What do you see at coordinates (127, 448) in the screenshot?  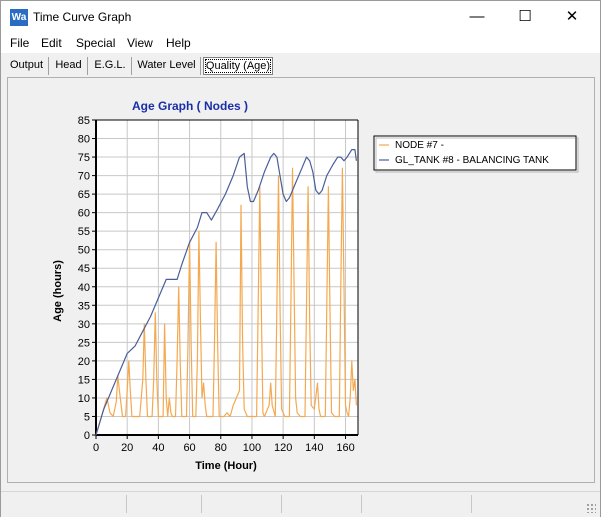 I see `x-tick-label: 20` at bounding box center [127, 448].